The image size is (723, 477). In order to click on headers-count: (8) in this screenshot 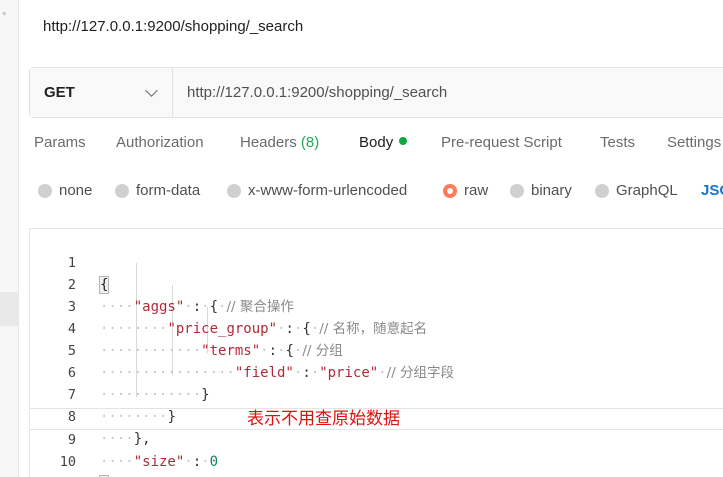, I will do `click(310, 142)`.